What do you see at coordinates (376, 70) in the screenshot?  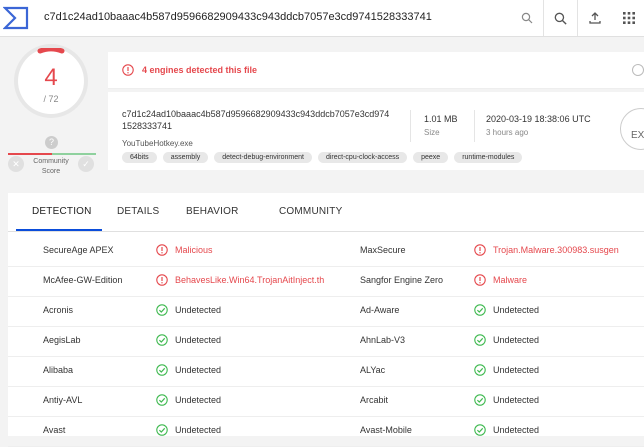 I see `detection-banner: 4 engines detected this file` at bounding box center [376, 70].